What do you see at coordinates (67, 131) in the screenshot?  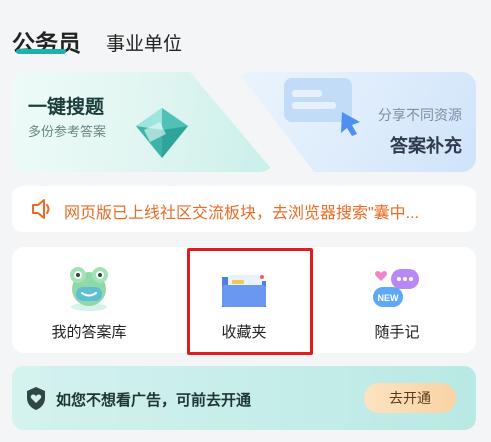 I see `search-card-subtitle: 多份参考答案` at bounding box center [67, 131].